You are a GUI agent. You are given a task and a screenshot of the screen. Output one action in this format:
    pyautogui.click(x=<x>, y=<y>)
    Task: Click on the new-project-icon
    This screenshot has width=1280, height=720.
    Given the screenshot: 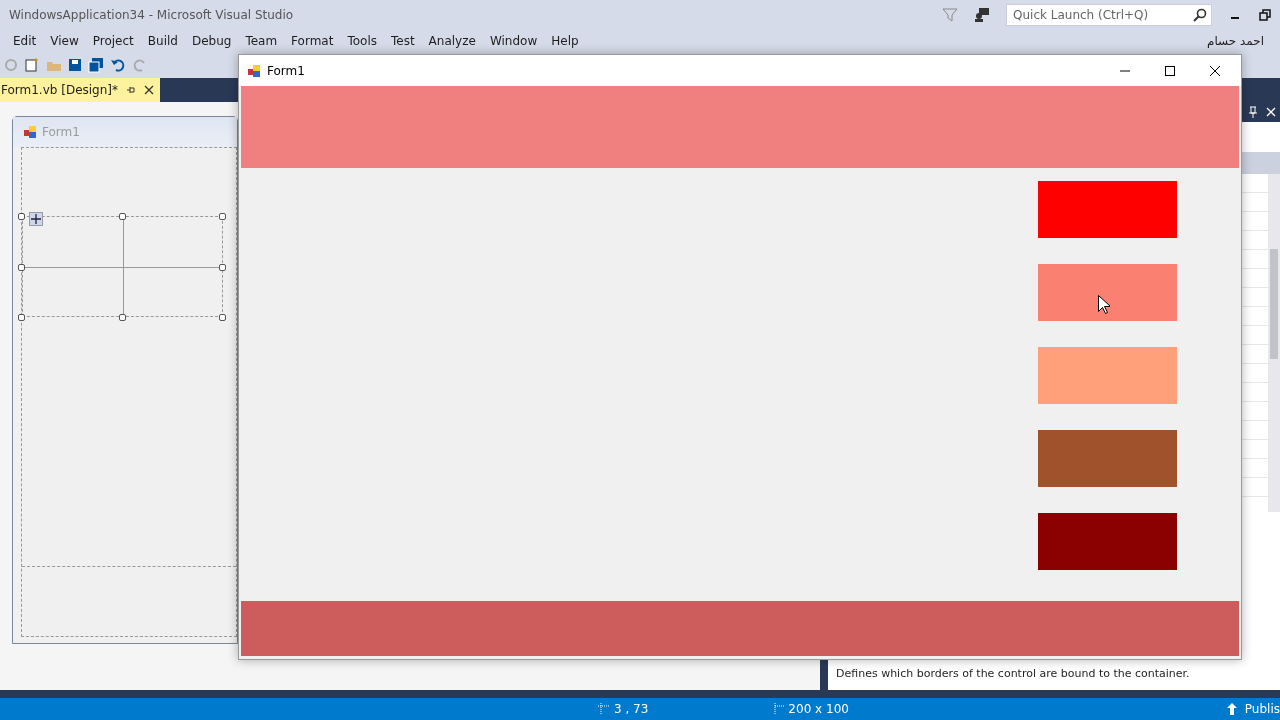 What is the action you would take?
    pyautogui.click(x=32, y=65)
    